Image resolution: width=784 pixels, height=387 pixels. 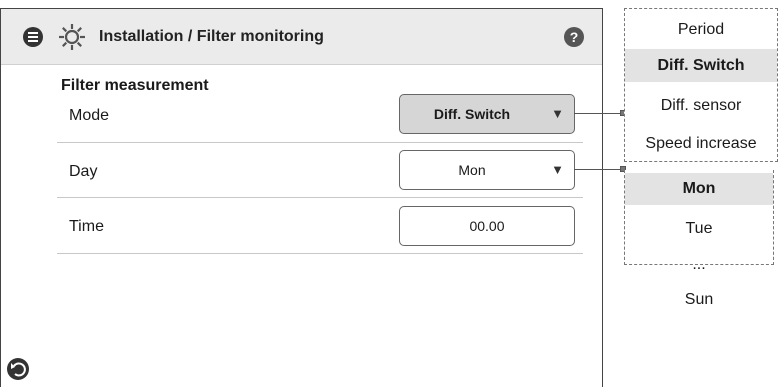 I want to click on help-icon: ?, so click(x=574, y=37).